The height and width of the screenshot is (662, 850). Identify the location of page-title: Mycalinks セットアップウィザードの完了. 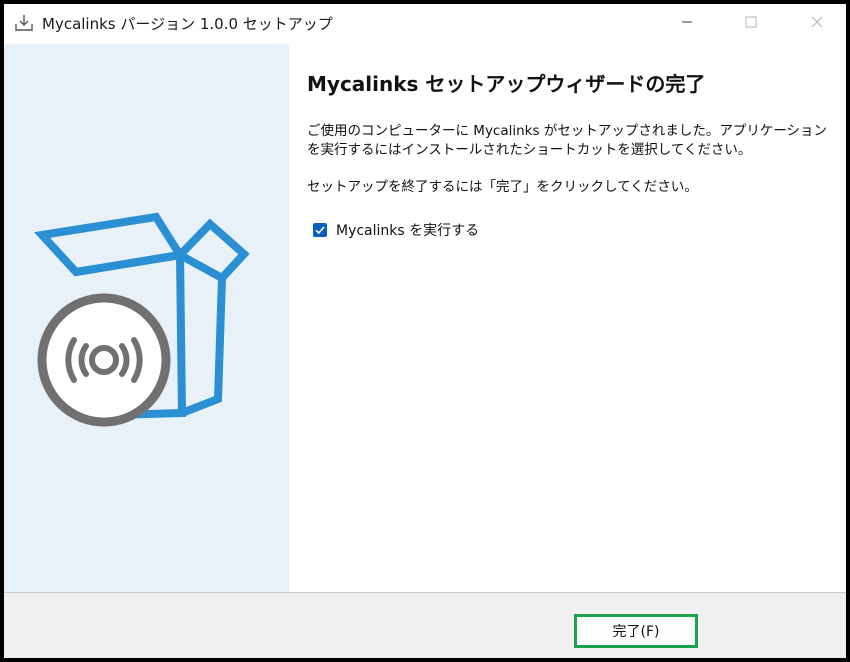
(506, 84).